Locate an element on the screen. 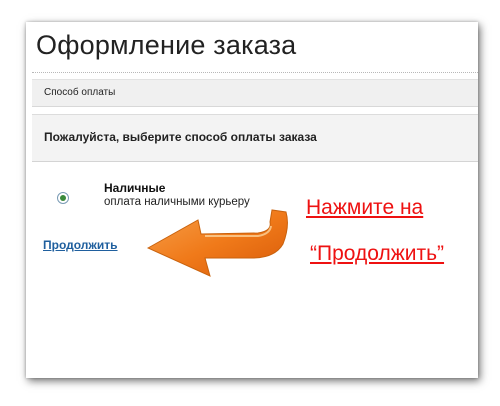 The height and width of the screenshot is (406, 500). arrow-shape is located at coordinates (217, 243).